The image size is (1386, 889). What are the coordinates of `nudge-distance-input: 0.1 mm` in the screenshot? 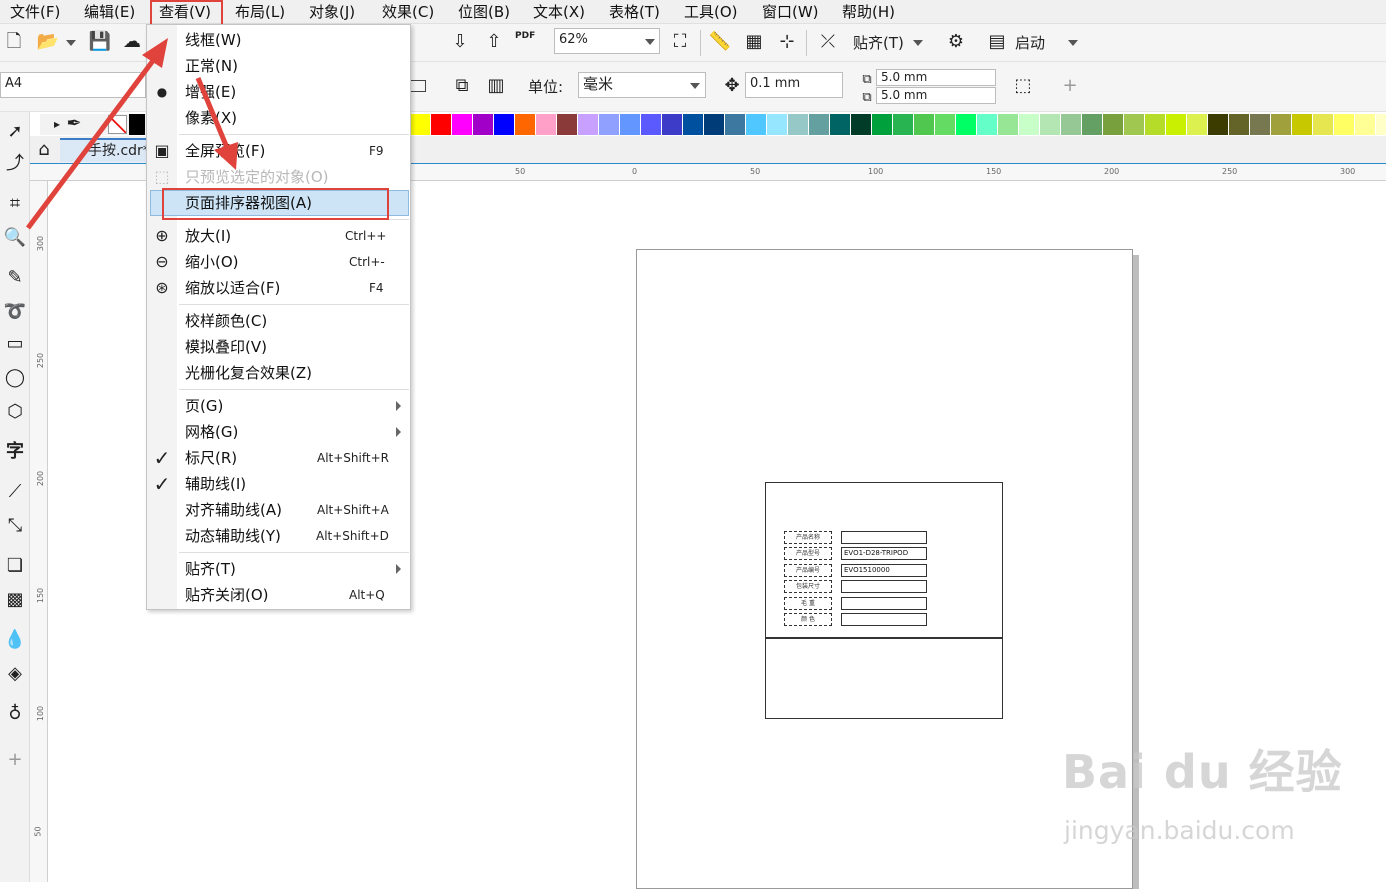 It's located at (794, 85).